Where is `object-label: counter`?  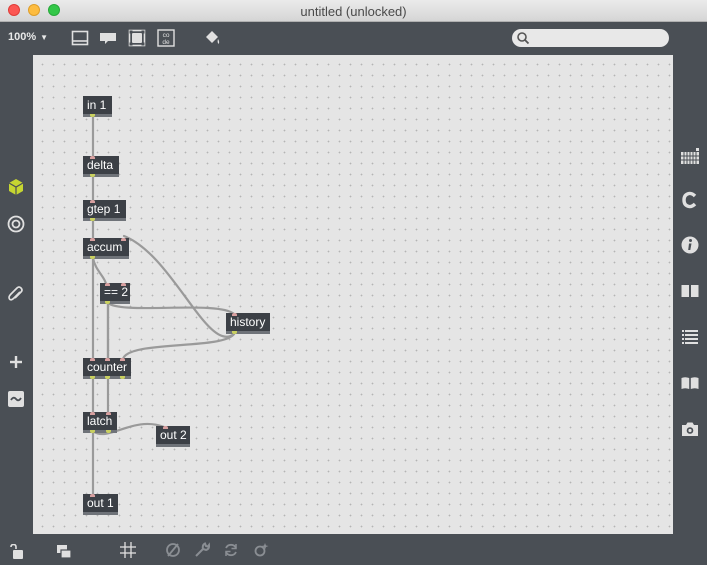 object-label: counter is located at coordinates (107, 367).